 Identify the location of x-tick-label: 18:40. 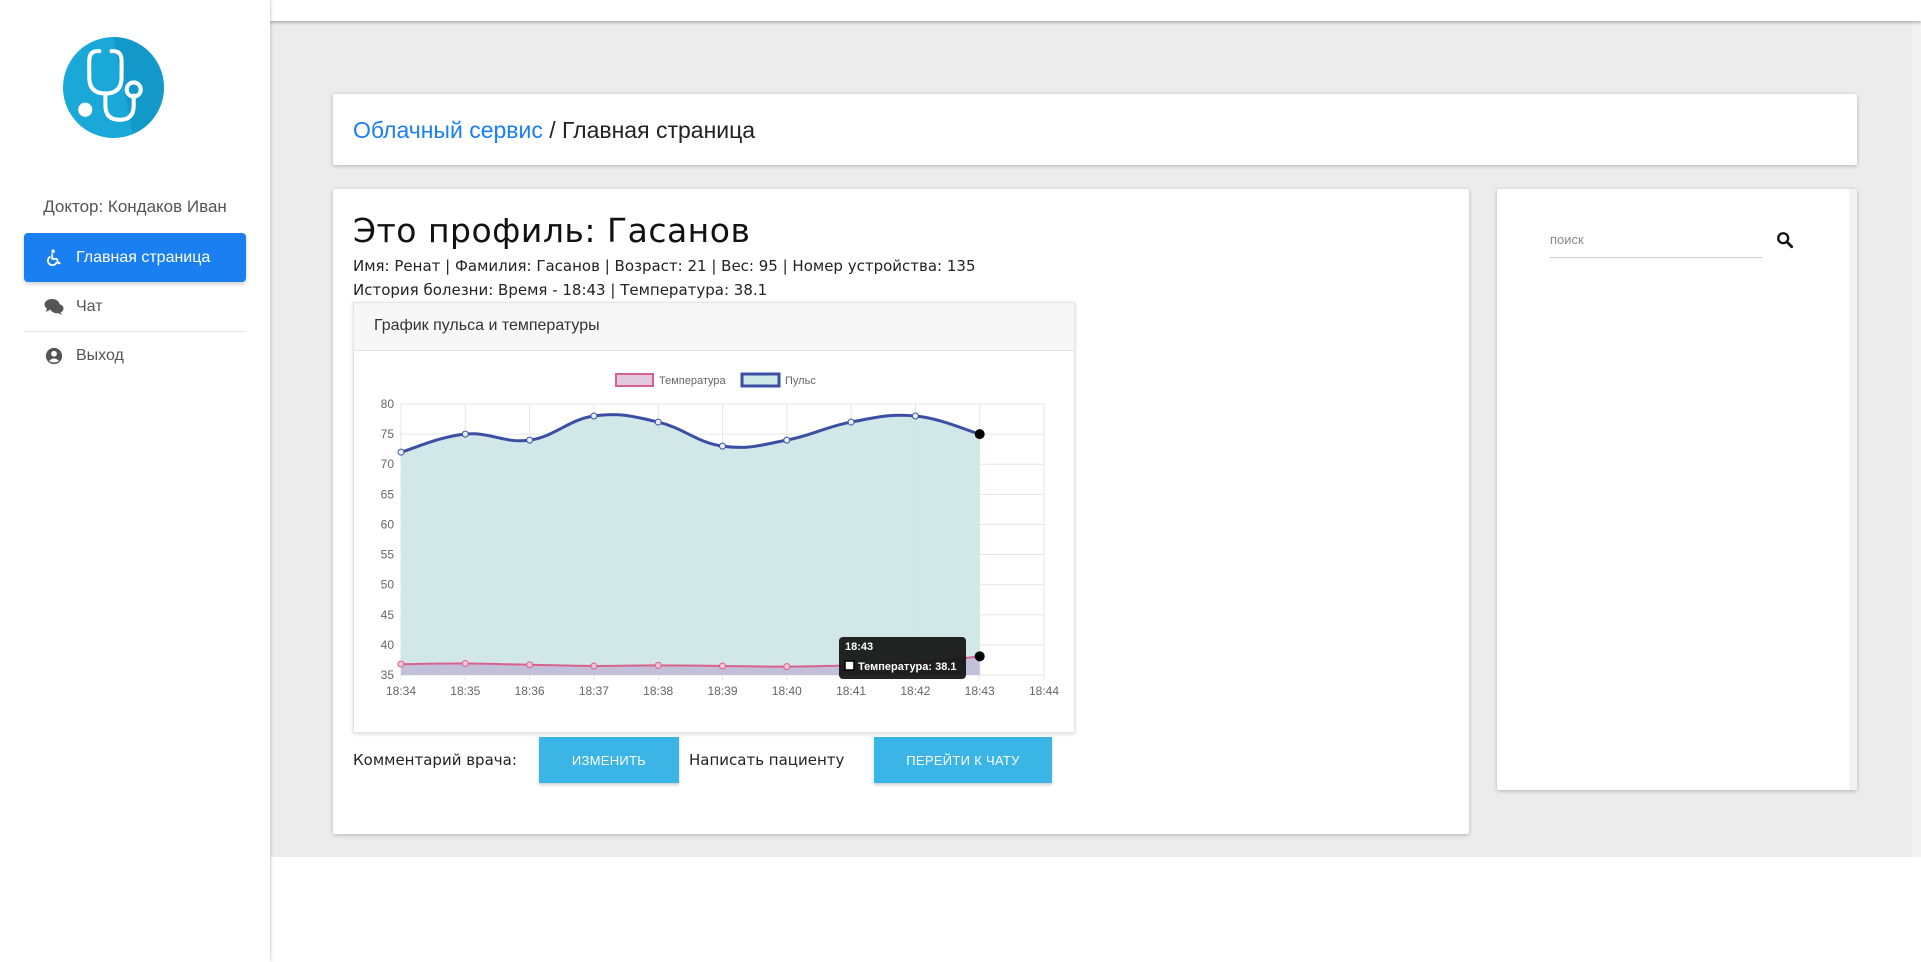
(787, 691).